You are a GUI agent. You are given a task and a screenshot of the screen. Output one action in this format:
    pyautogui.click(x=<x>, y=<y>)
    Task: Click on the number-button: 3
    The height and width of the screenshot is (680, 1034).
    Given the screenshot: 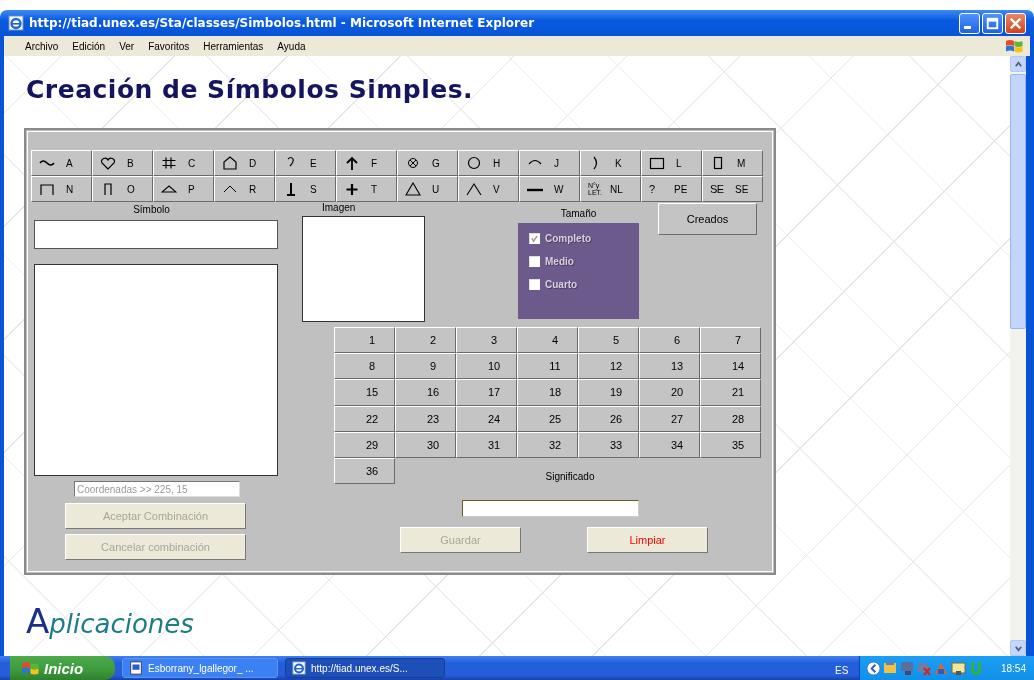 What is the action you would take?
    pyautogui.click(x=486, y=340)
    